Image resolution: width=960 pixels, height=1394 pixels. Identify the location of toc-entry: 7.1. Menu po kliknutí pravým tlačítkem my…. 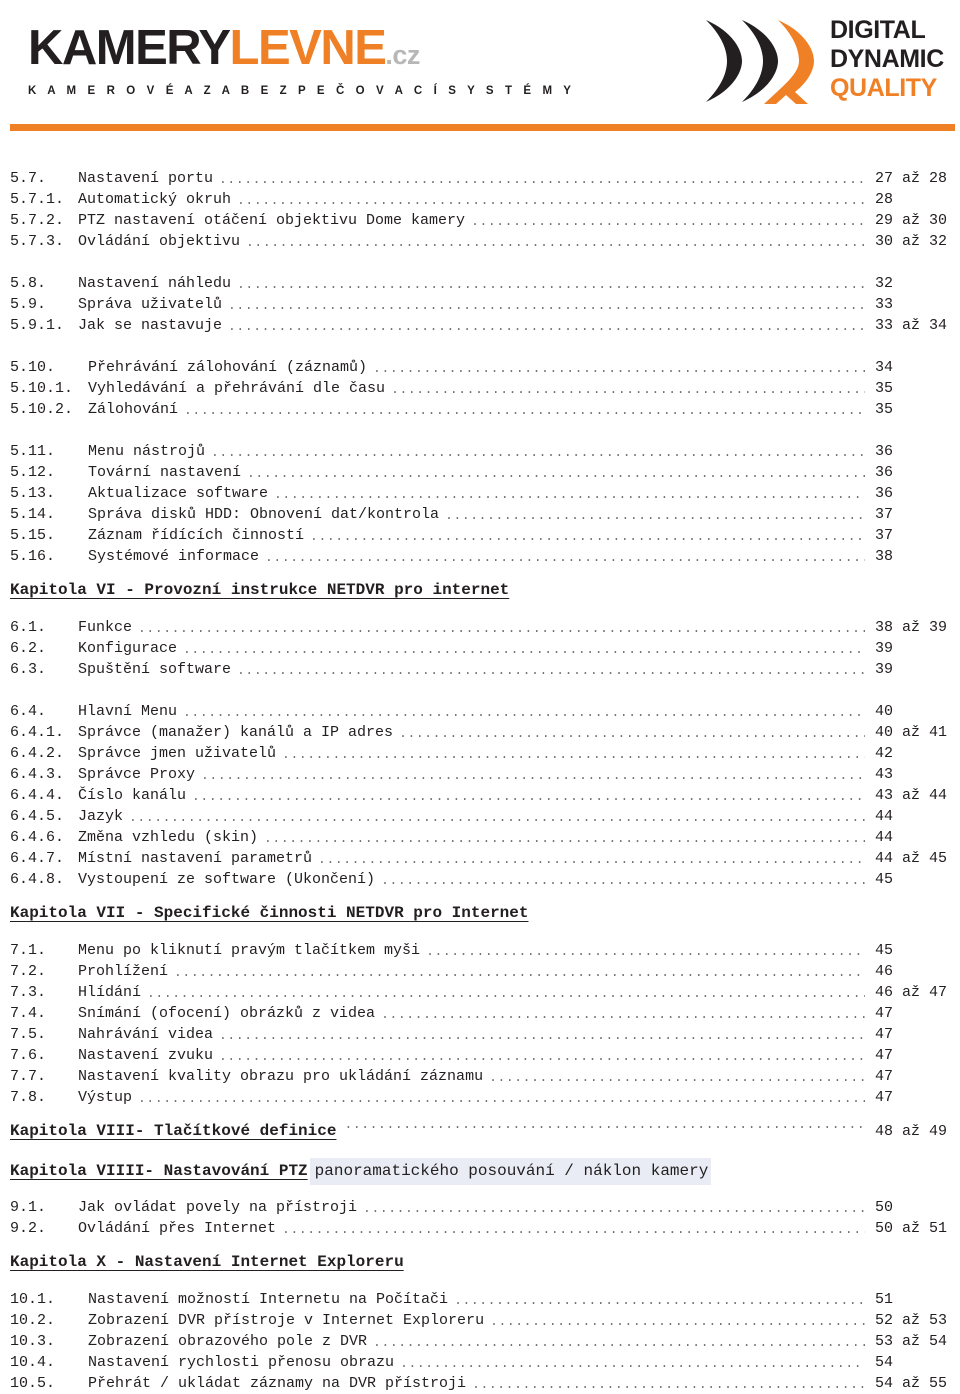
(480, 950).